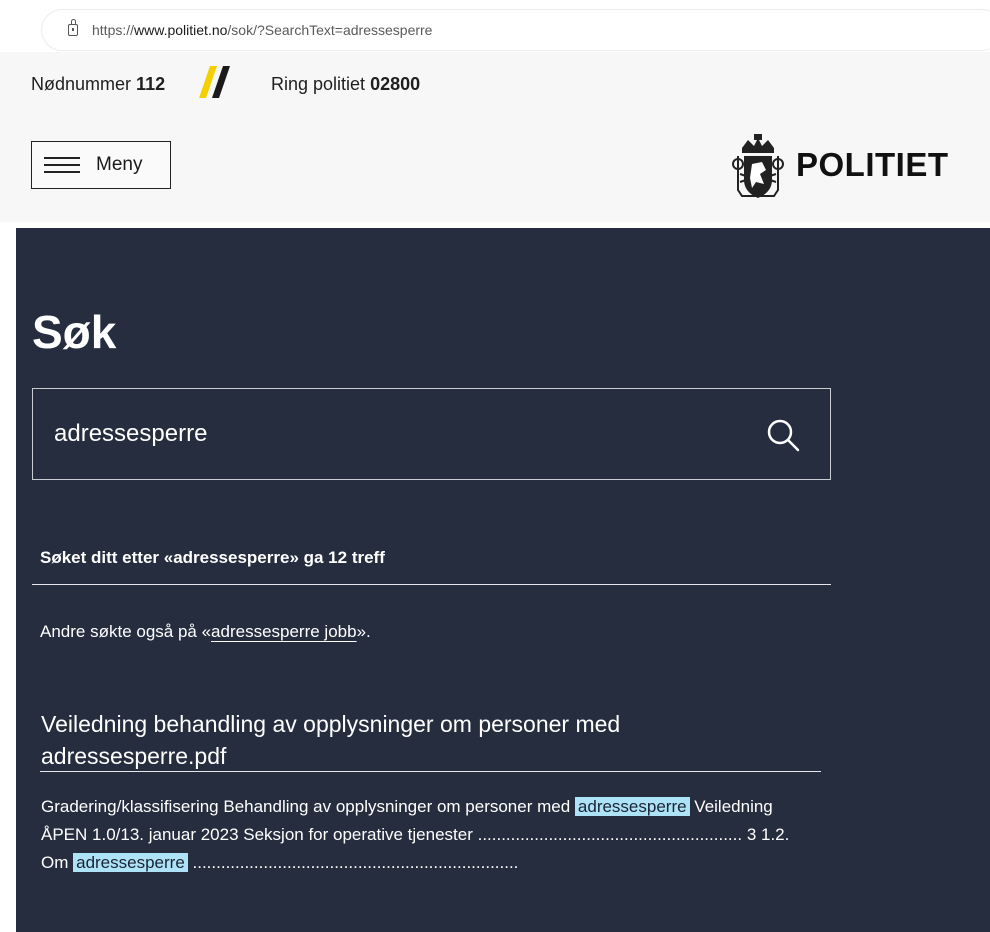  Describe the element at coordinates (330, 30) in the screenshot. I see `url-path: /sok/?SearchText=adressesperre` at that location.